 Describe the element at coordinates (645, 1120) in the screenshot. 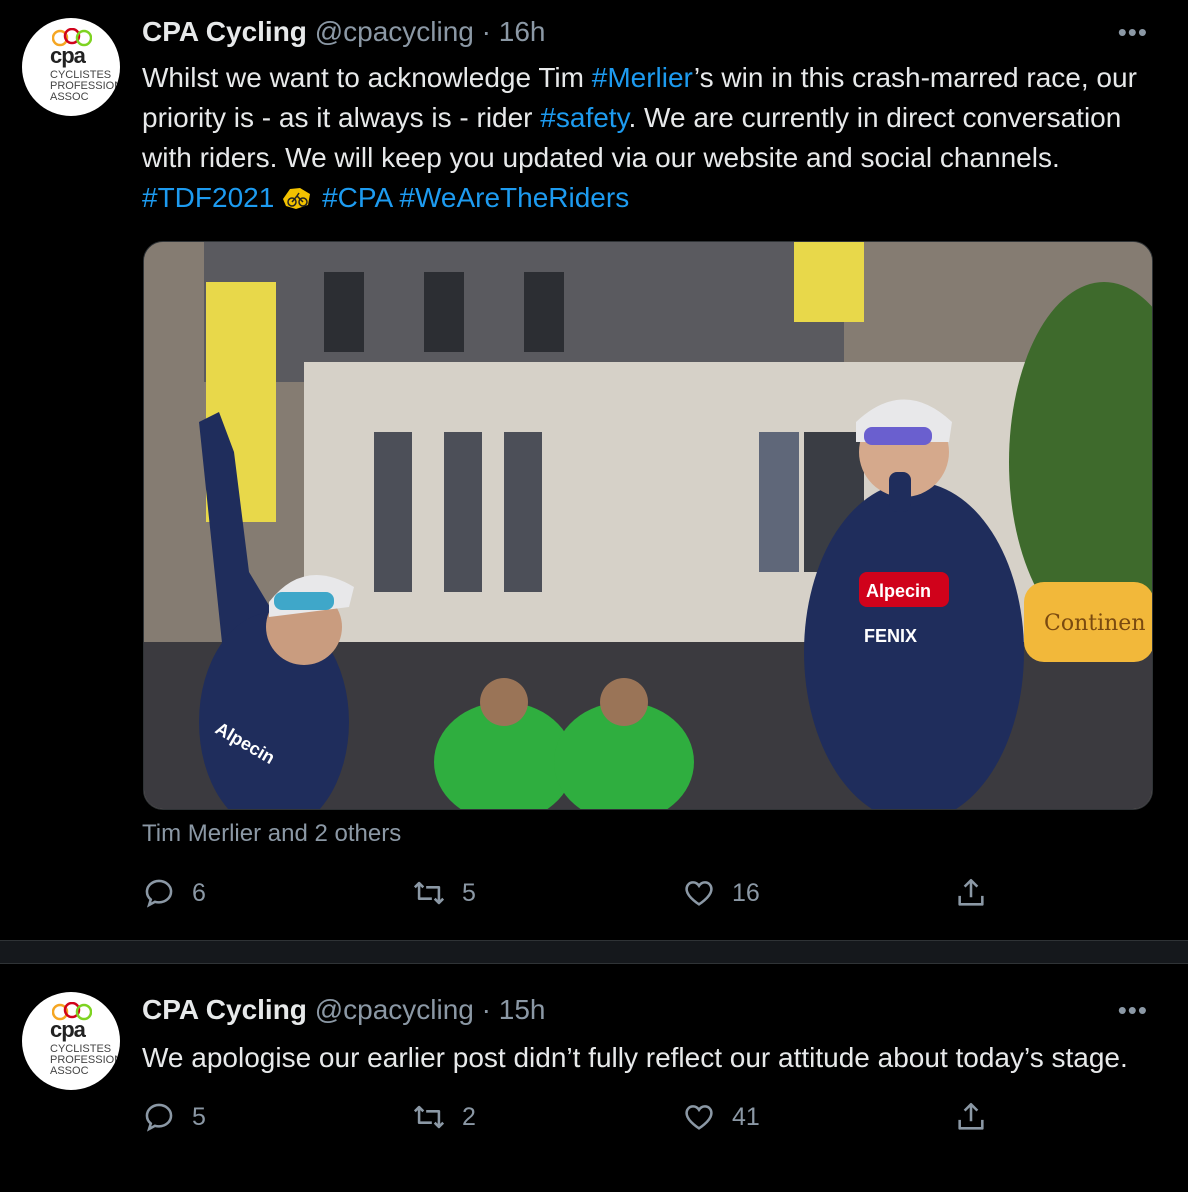

I see `tweet-actions: 5 2 41` at that location.